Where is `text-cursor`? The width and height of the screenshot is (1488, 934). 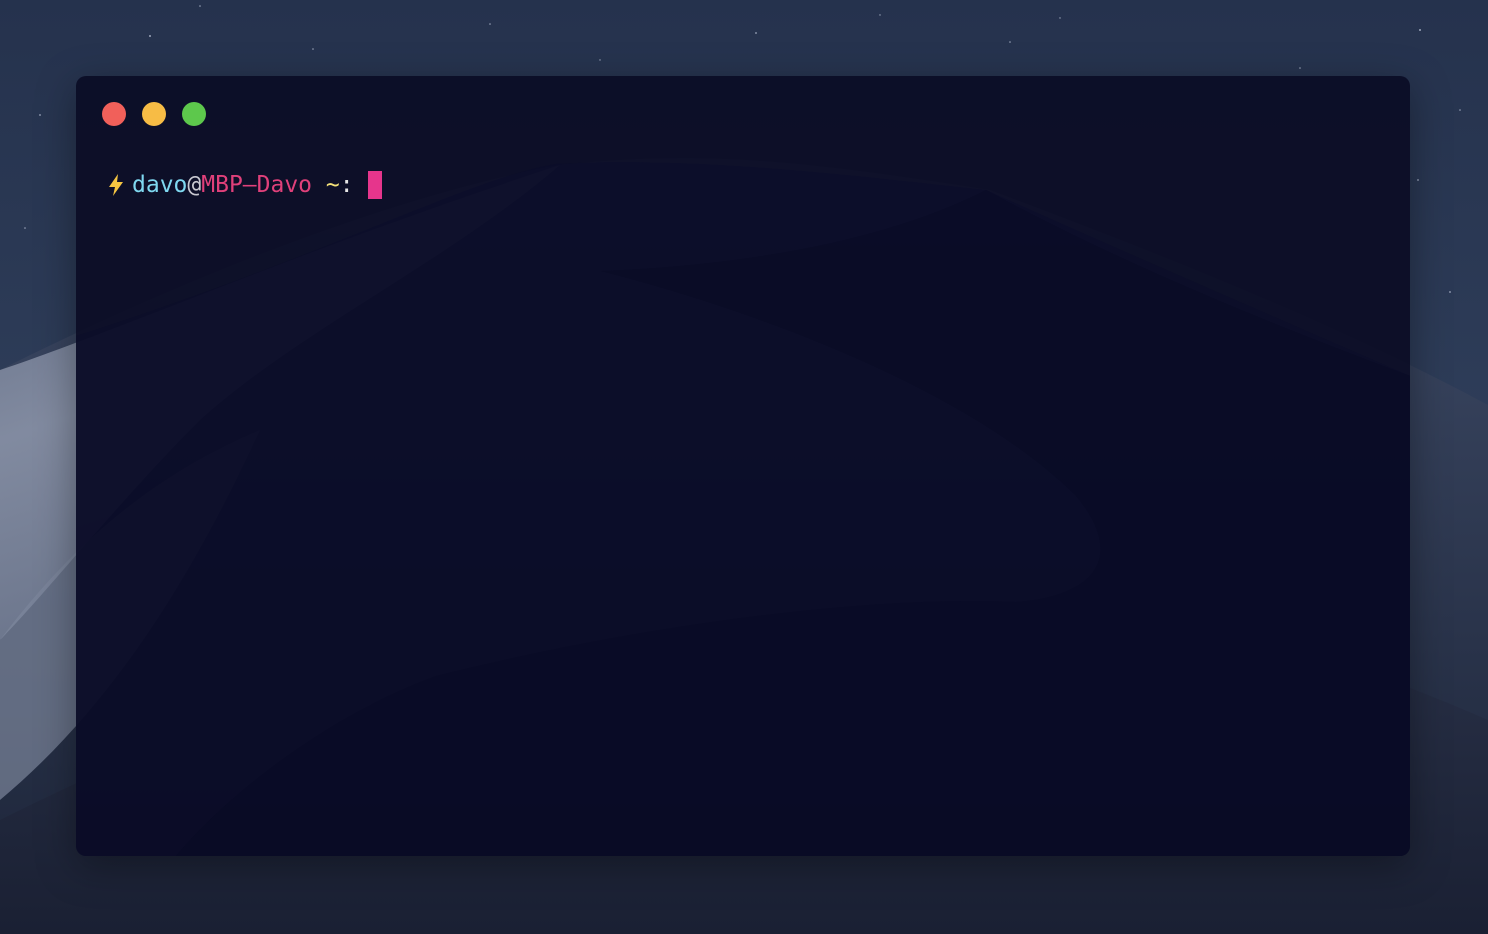 text-cursor is located at coordinates (374, 185).